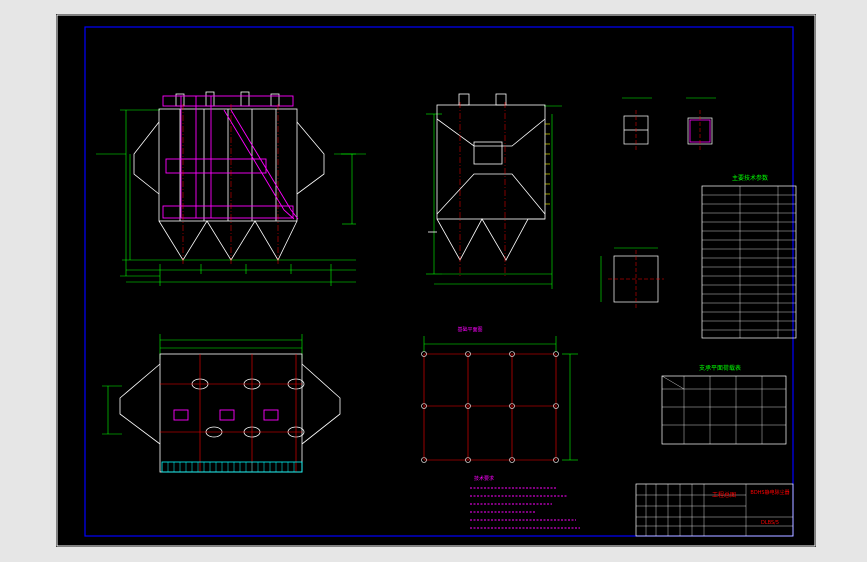 This screenshot has width=867, height=562. I want to click on plan-view, so click(221, 403).